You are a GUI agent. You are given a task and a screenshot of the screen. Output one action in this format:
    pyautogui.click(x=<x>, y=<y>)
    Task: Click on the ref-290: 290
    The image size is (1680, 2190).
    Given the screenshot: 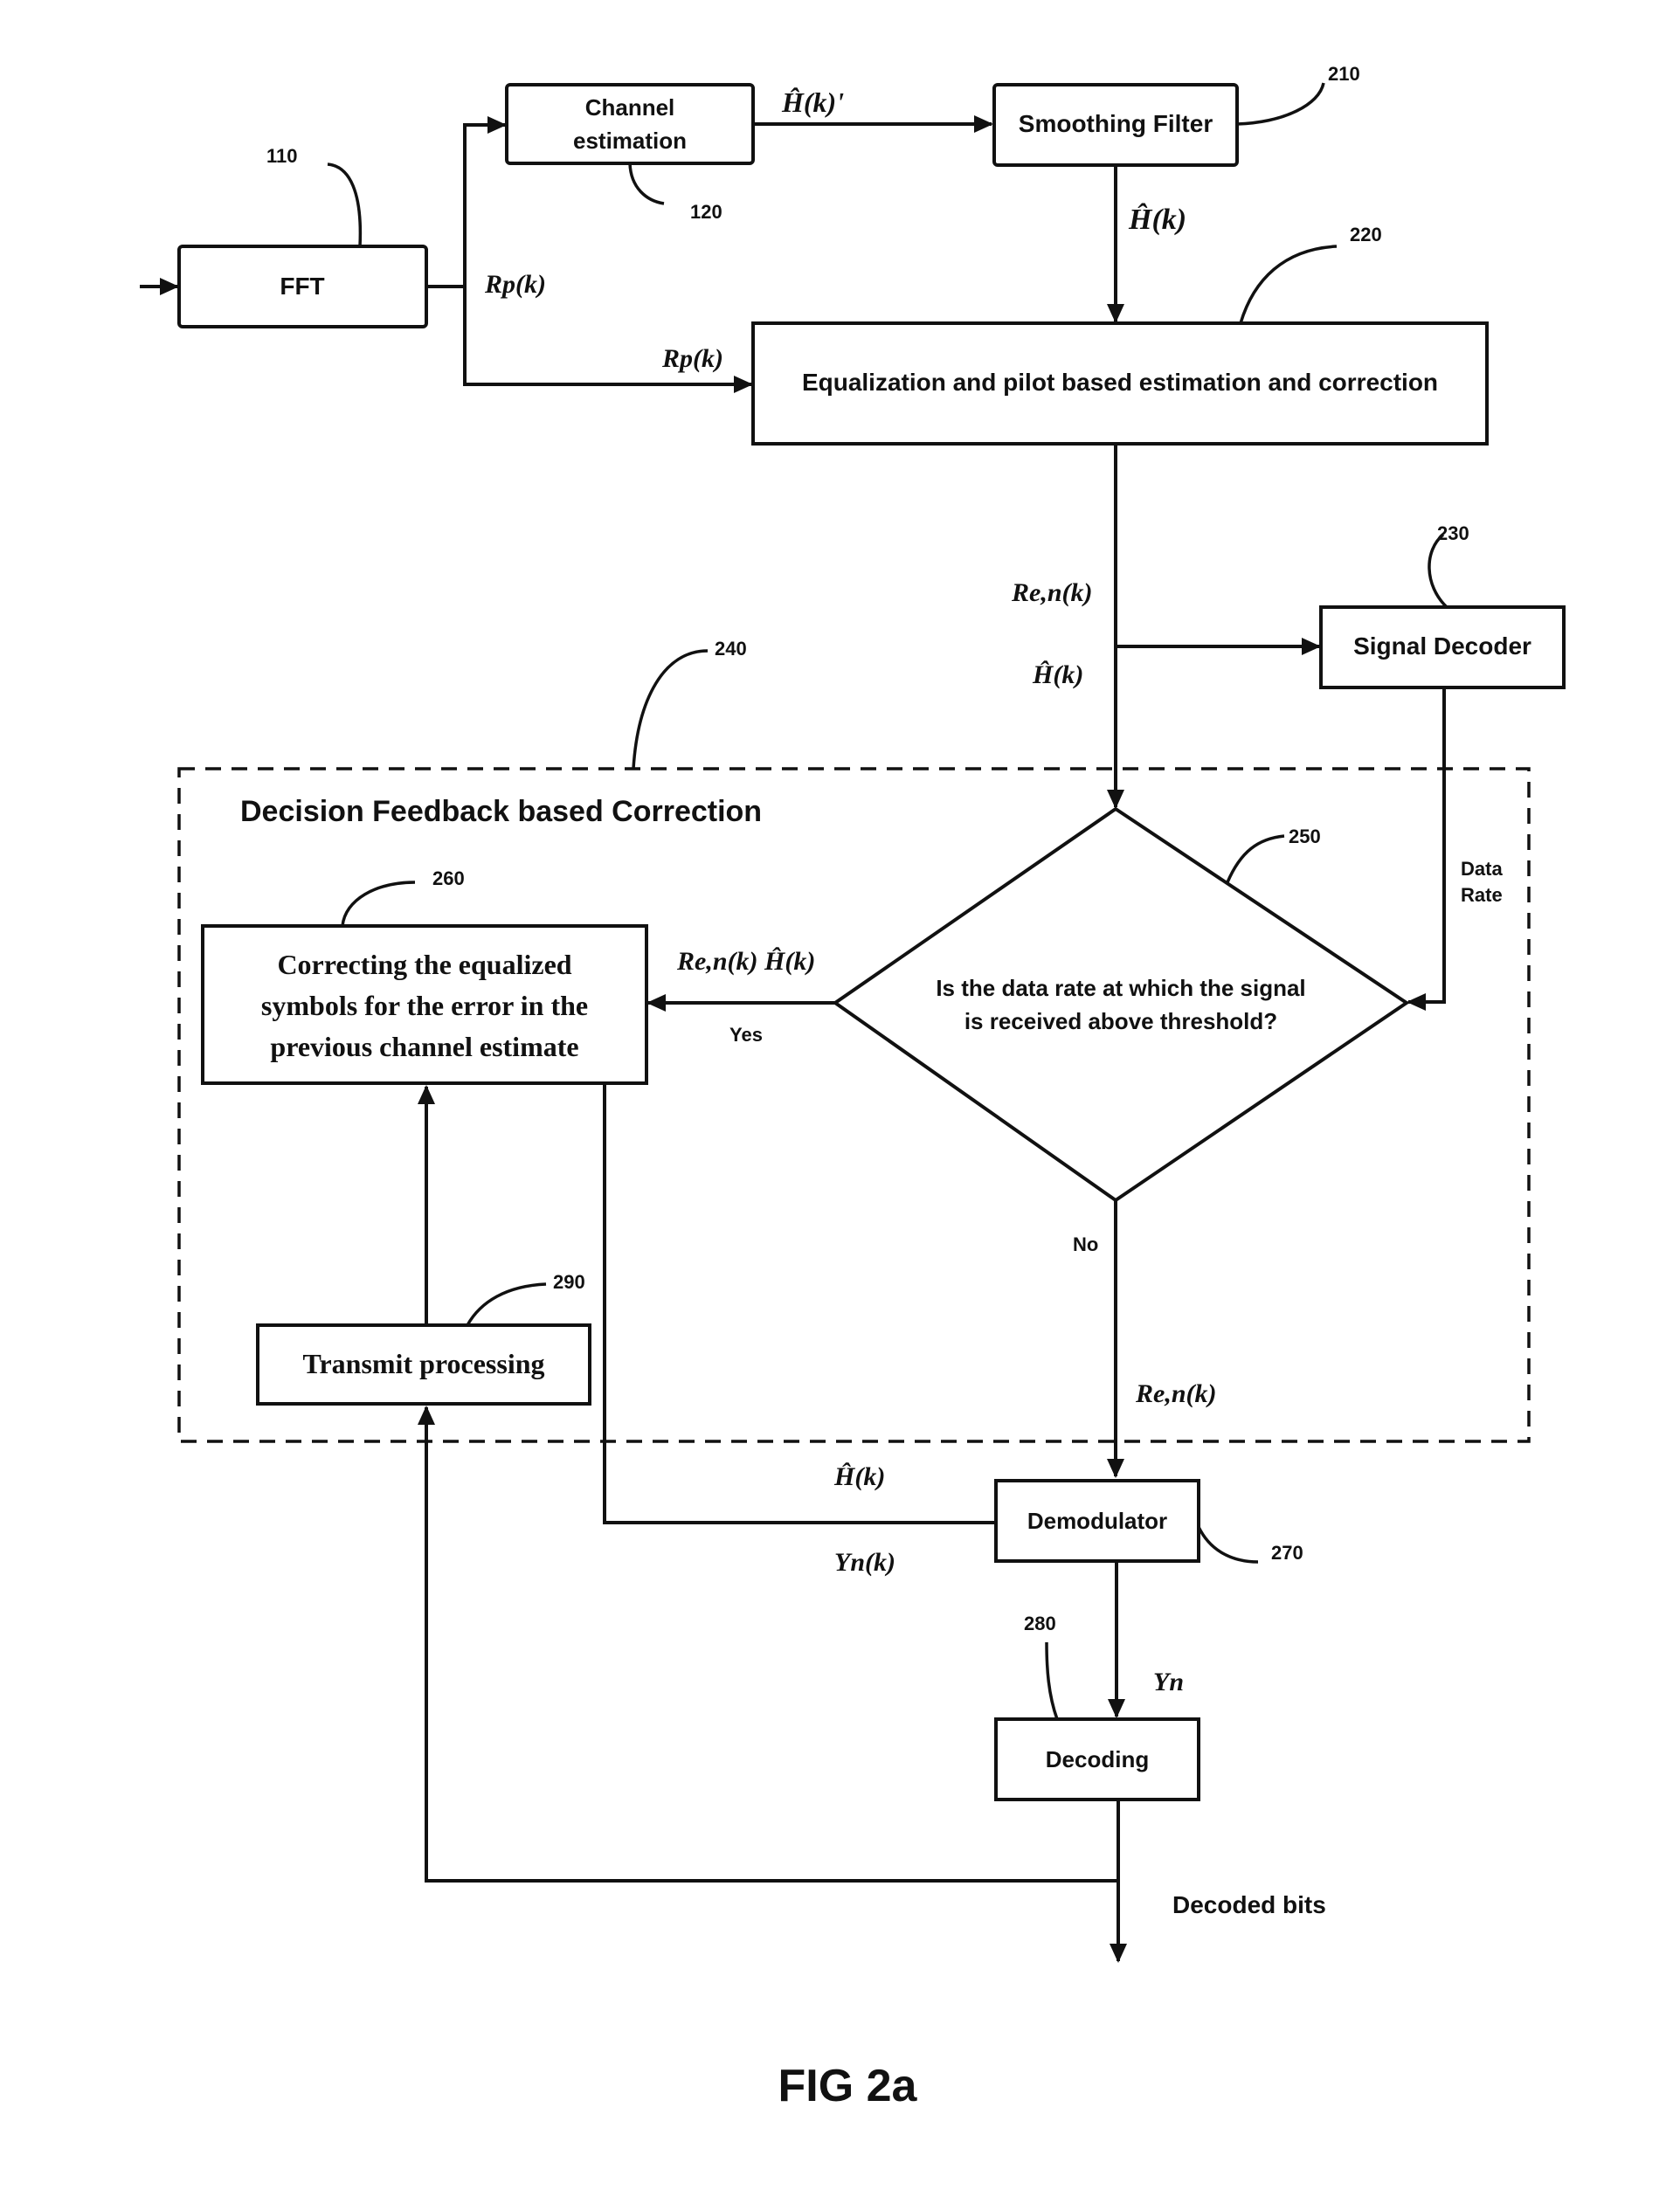 What is the action you would take?
    pyautogui.click(x=569, y=1282)
    